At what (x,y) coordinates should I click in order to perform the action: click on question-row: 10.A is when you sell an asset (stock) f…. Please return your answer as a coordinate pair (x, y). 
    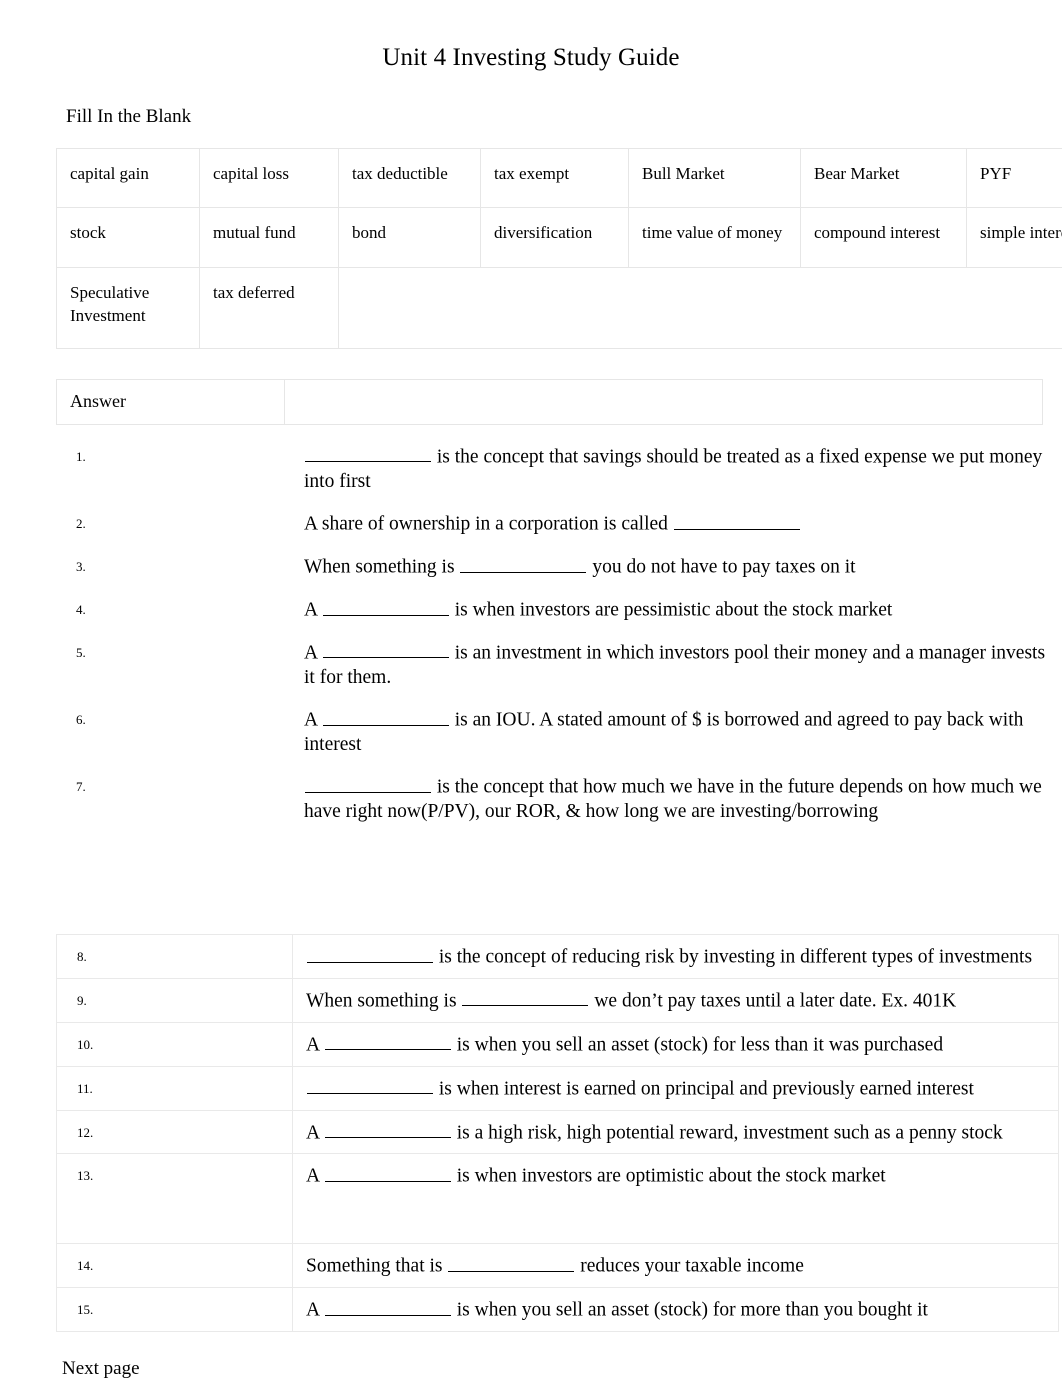
    Looking at the image, I should click on (558, 1044).